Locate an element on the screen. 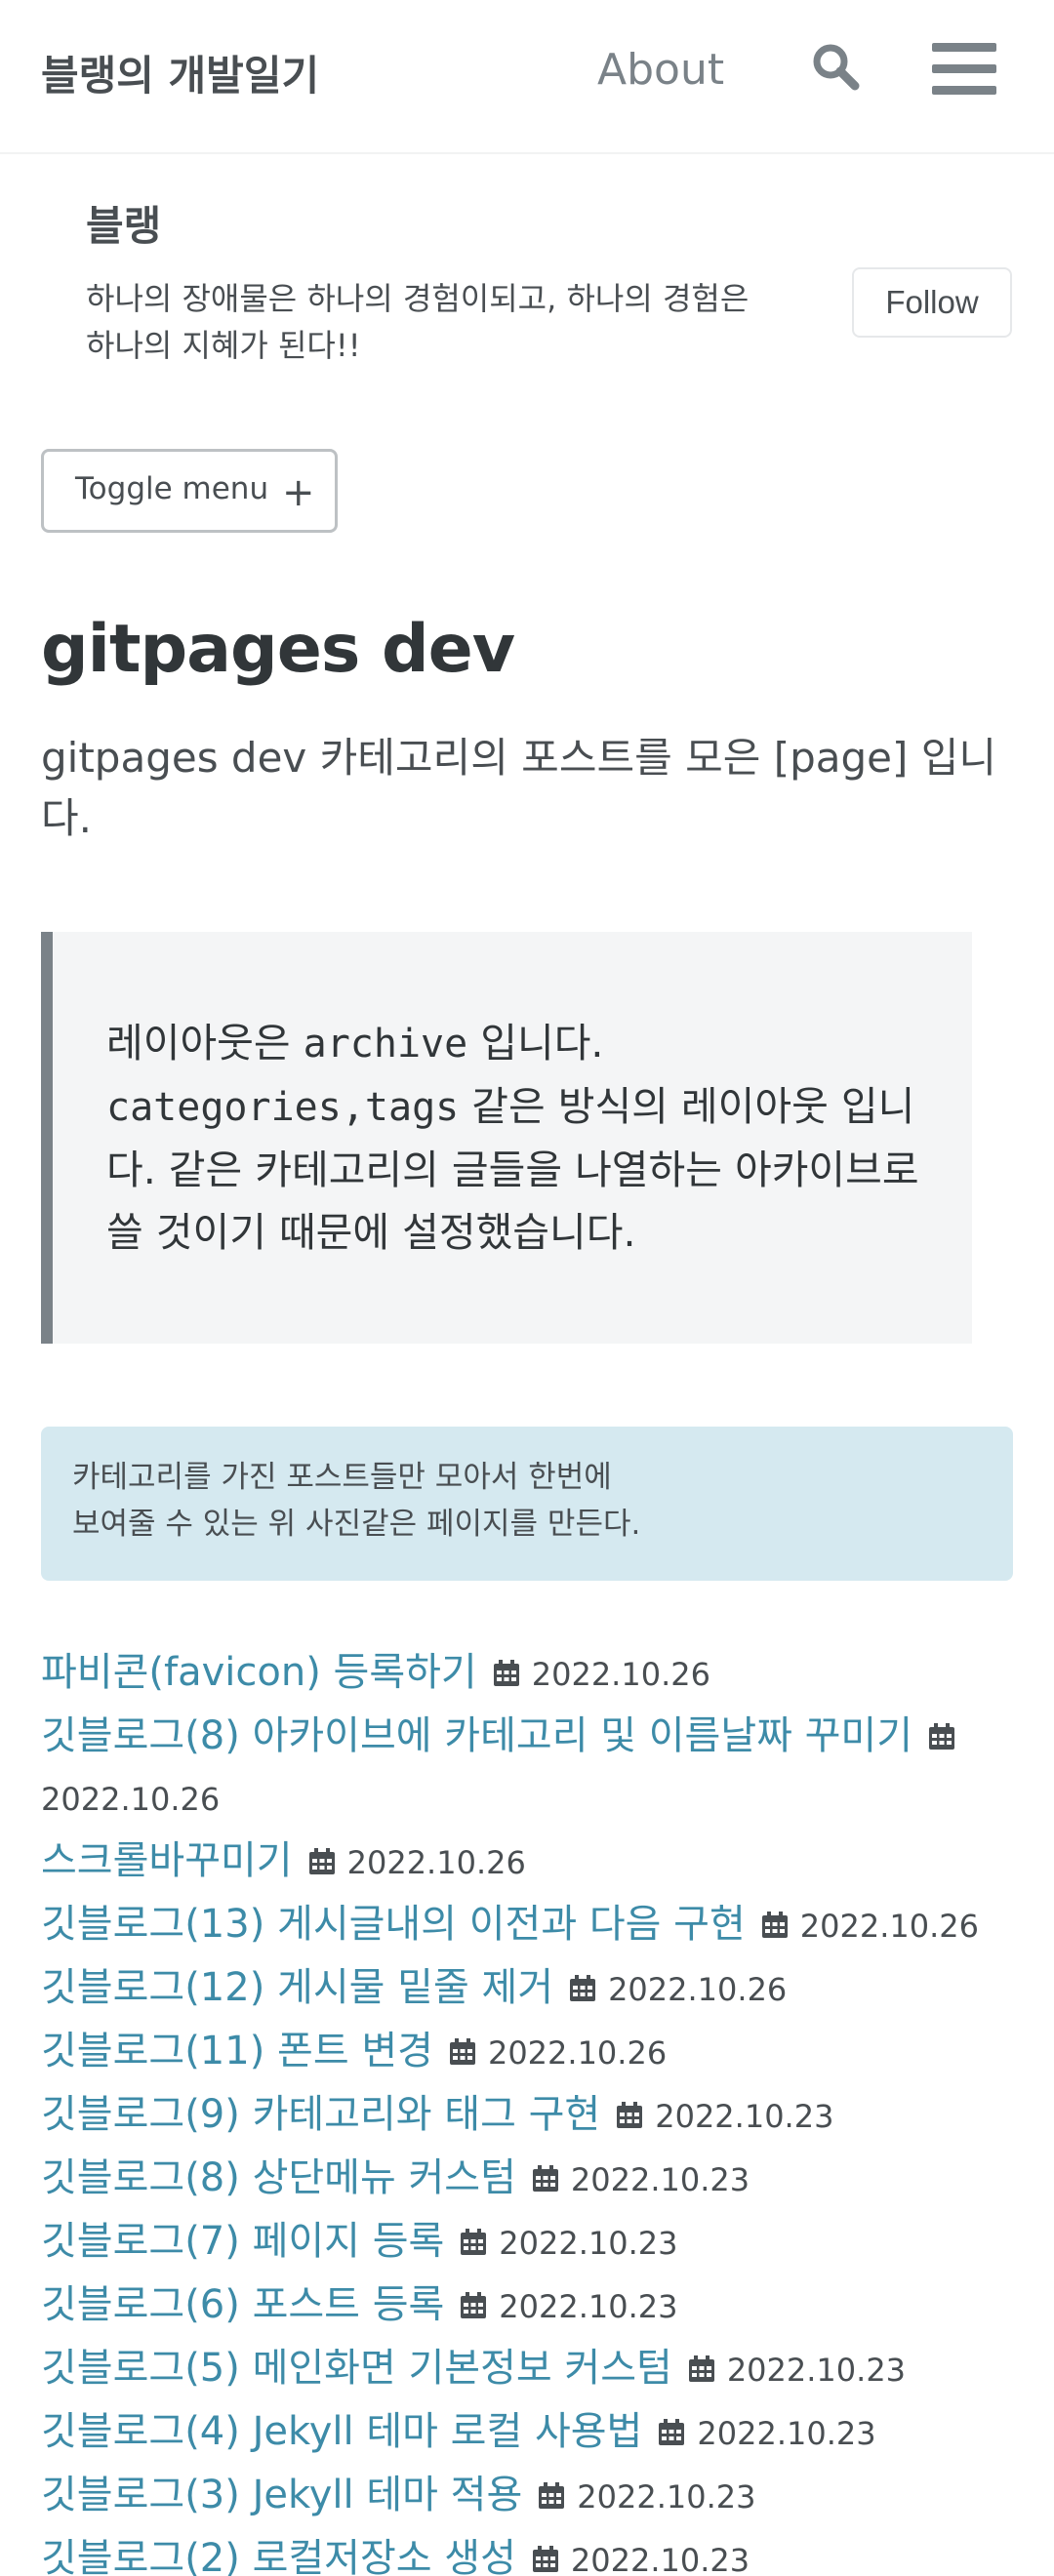 The height and width of the screenshot is (2576, 1054). toggle-menu-button: Toggle menu + is located at coordinates (190, 491).